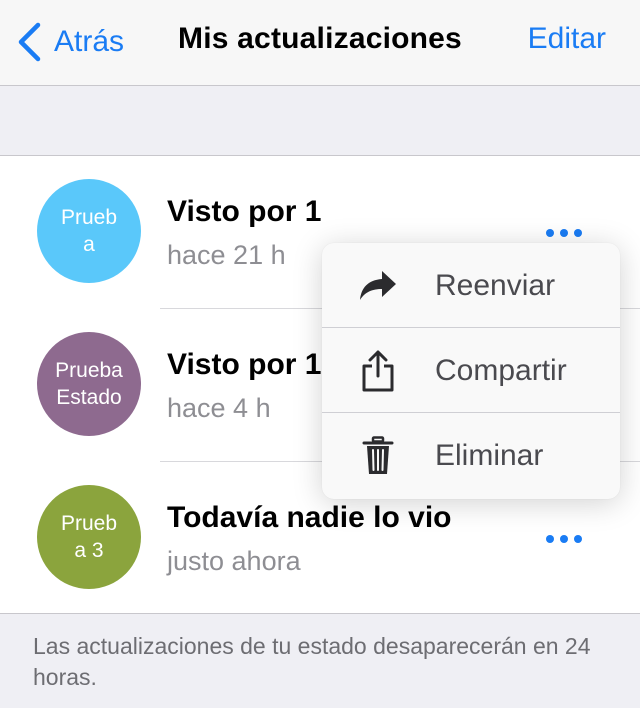 This screenshot has width=640, height=708. I want to click on menu-item-label: Eliminar, so click(489, 455).